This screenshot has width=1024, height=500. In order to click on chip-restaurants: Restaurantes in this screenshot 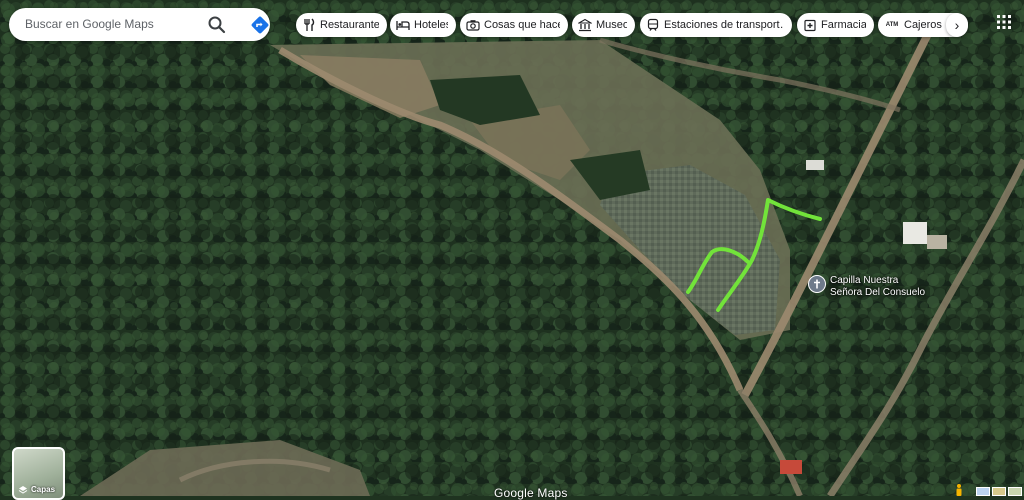, I will do `click(341, 25)`.